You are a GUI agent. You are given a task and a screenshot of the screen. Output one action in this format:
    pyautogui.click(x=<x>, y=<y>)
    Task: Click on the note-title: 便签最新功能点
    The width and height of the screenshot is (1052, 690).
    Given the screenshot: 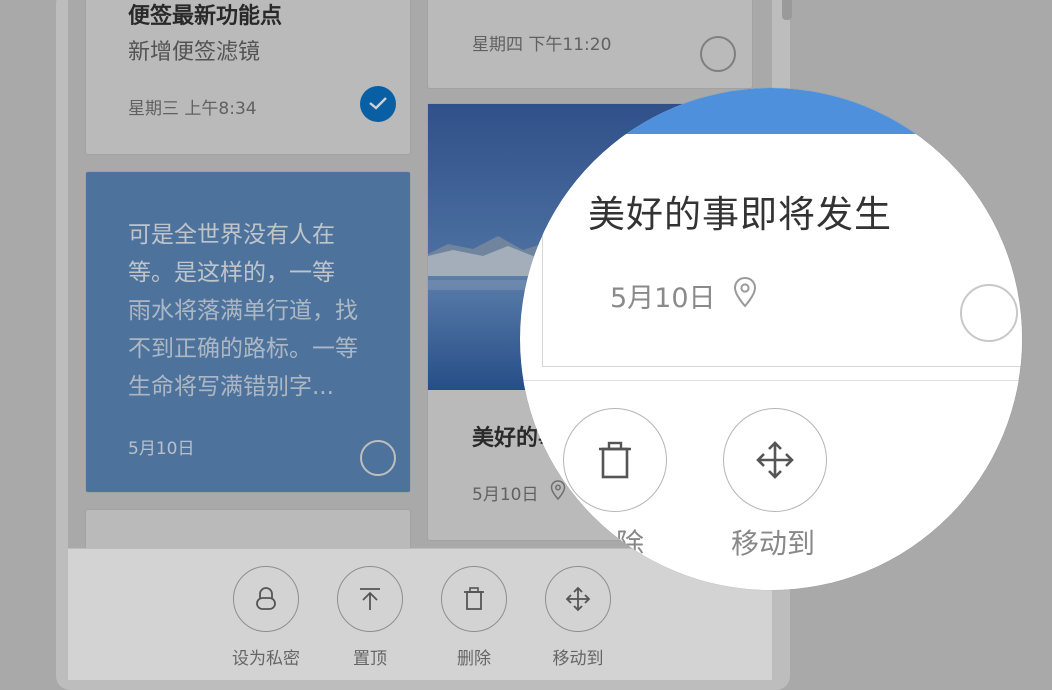 What is the action you would take?
    pyautogui.click(x=205, y=16)
    